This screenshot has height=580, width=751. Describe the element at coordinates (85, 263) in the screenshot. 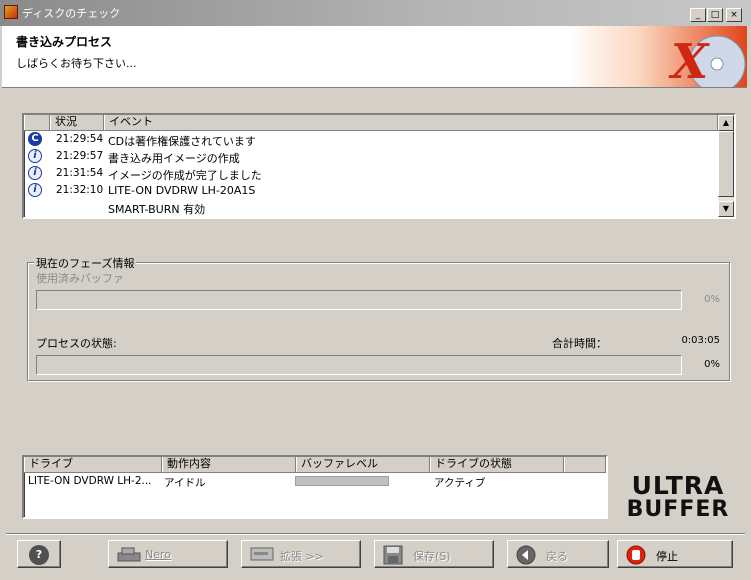

I see `phase-info-legend: 現在のフェーズ情報` at that location.